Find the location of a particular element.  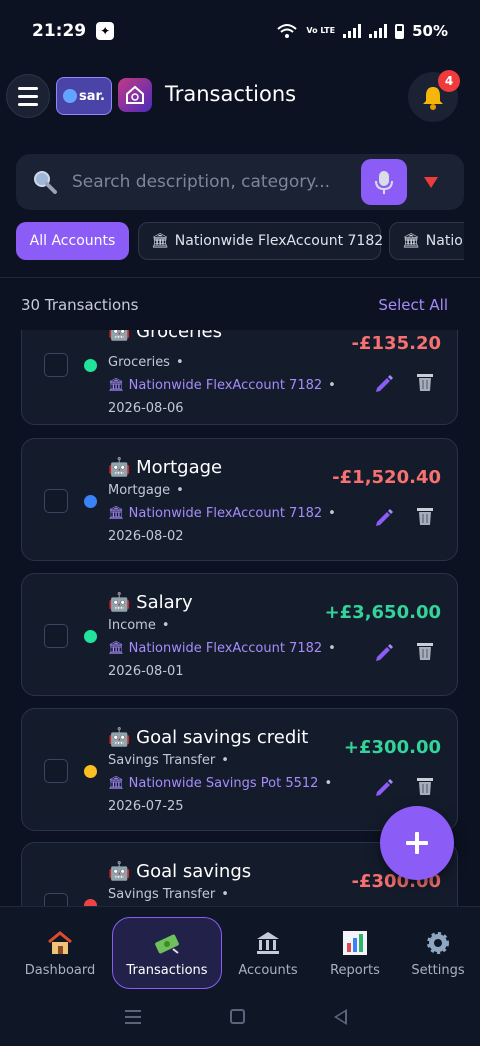

transaction-account: 🏛 Nationwide Savings Pot 5512 • is located at coordinates (220, 783).